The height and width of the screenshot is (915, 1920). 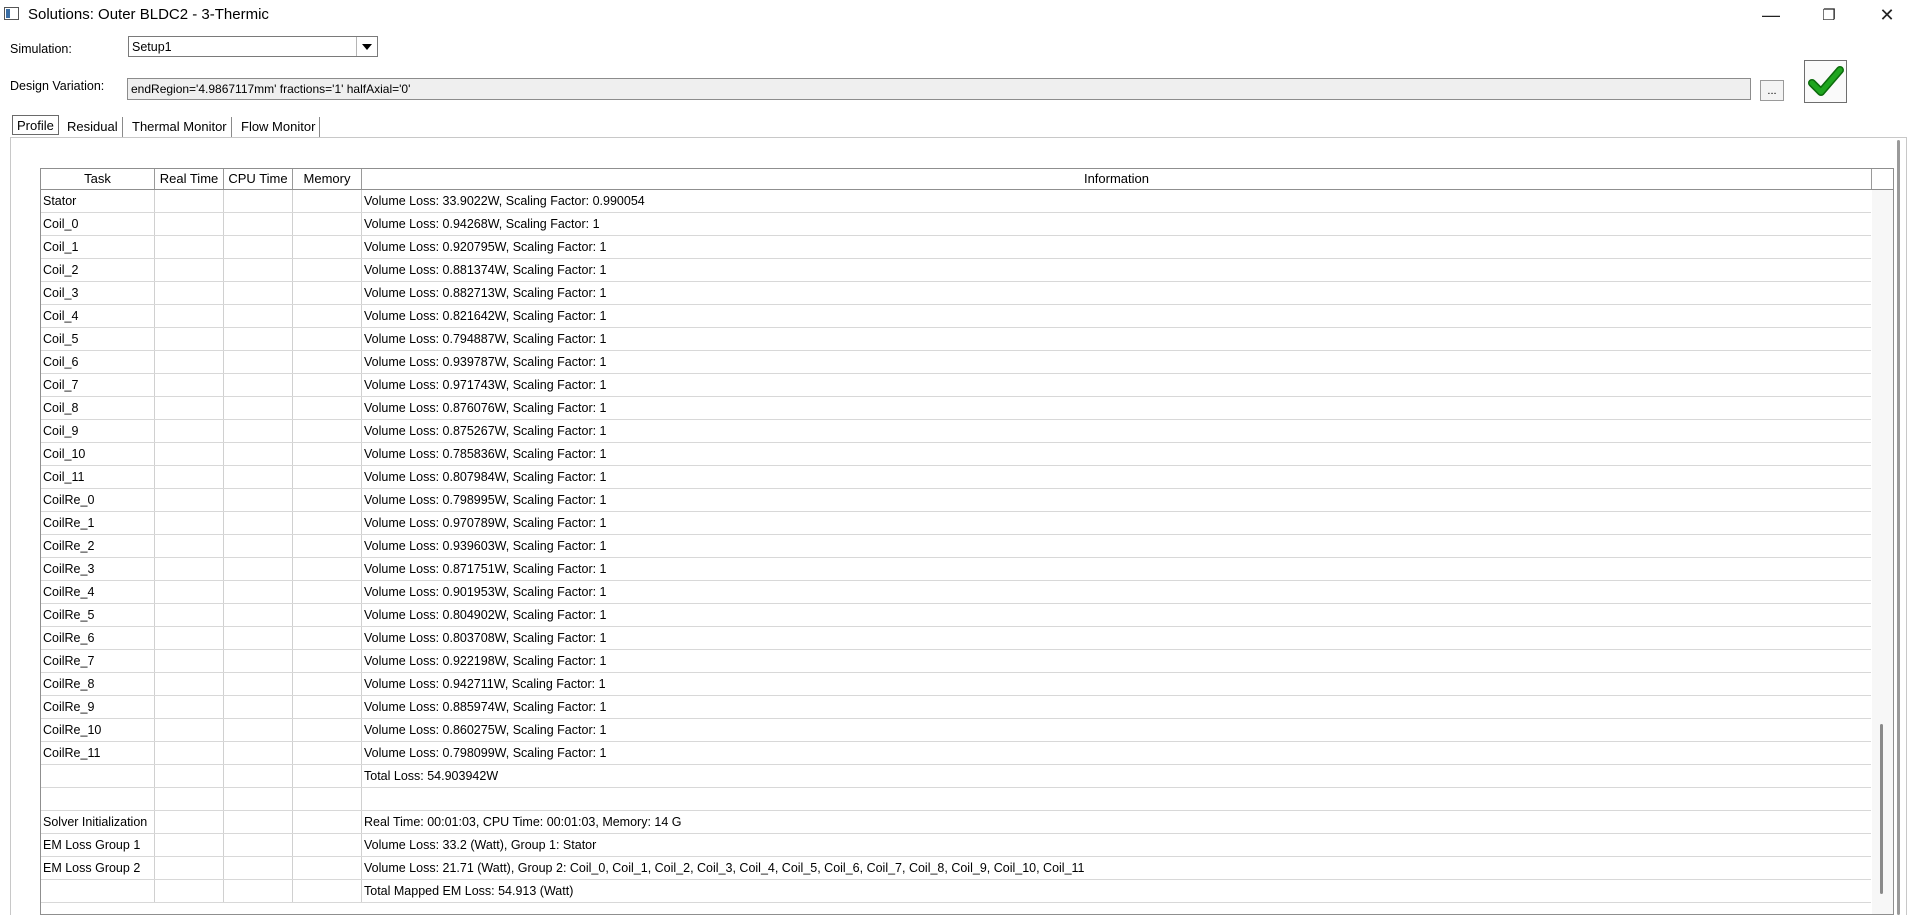 What do you see at coordinates (1881, 809) in the screenshot?
I see `table-scrollbar-thumb` at bounding box center [1881, 809].